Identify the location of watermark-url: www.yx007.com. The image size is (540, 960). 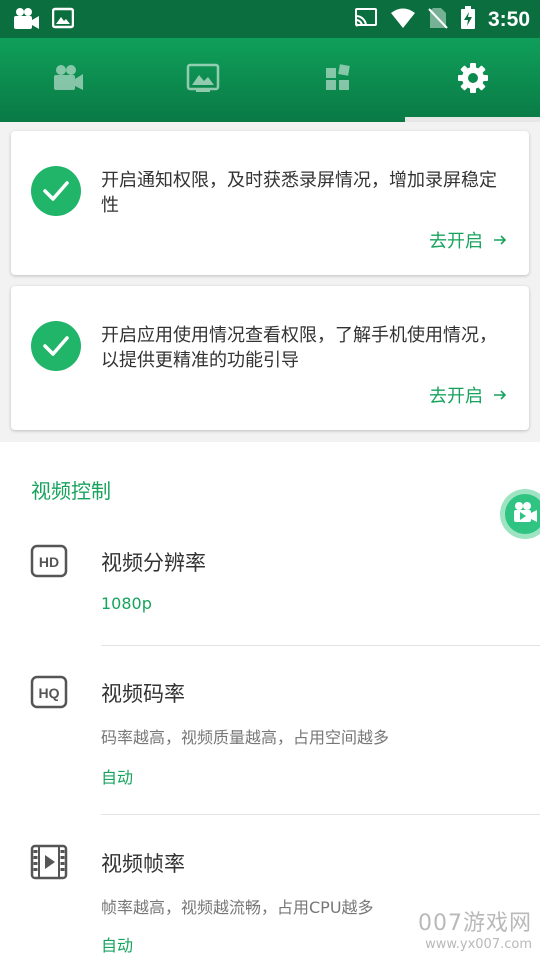
(478, 944).